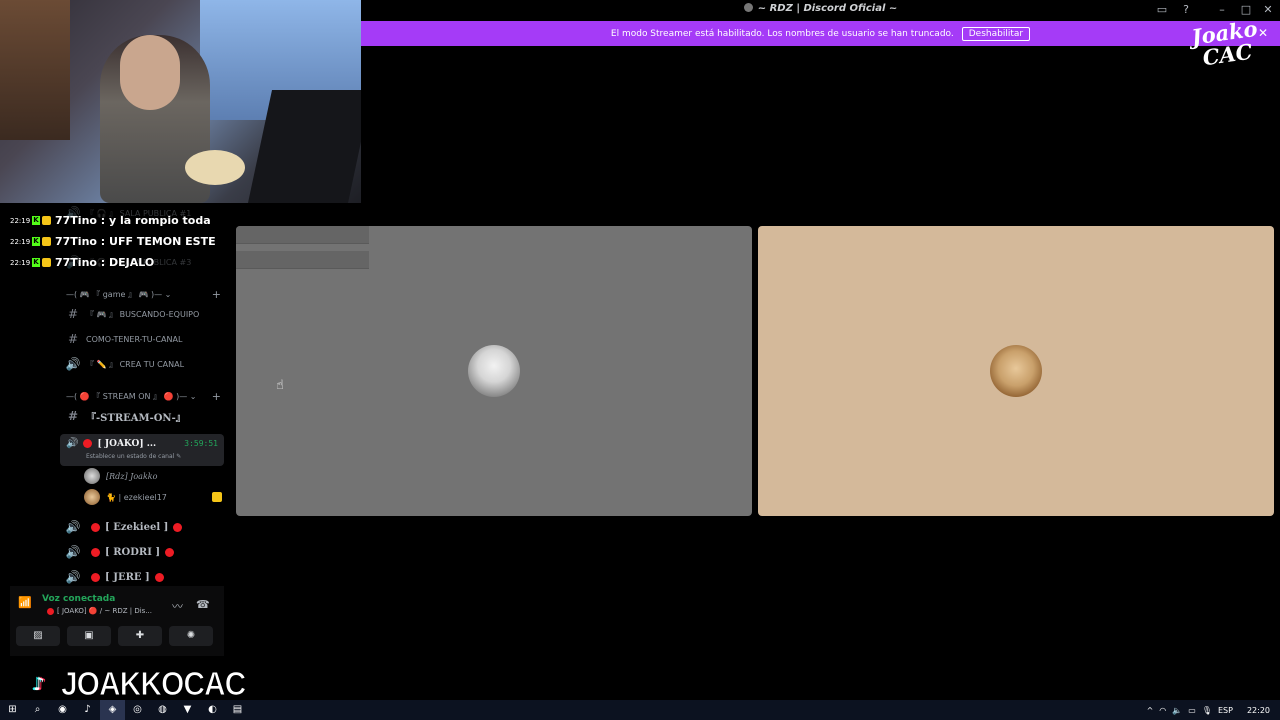  What do you see at coordinates (154, 497) in the screenshot?
I see `voice-member: 🐈 | ezekieel17` at bounding box center [154, 497].